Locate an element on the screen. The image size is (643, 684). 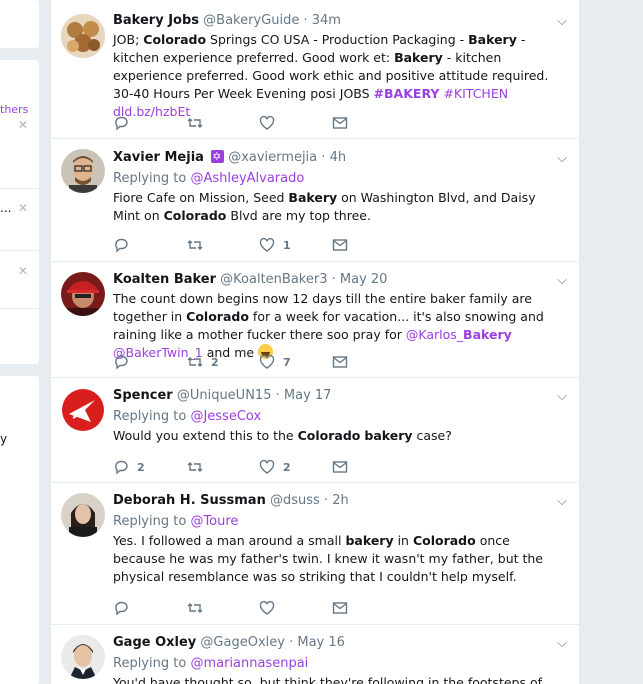
link: Bakery is located at coordinates (487, 334).